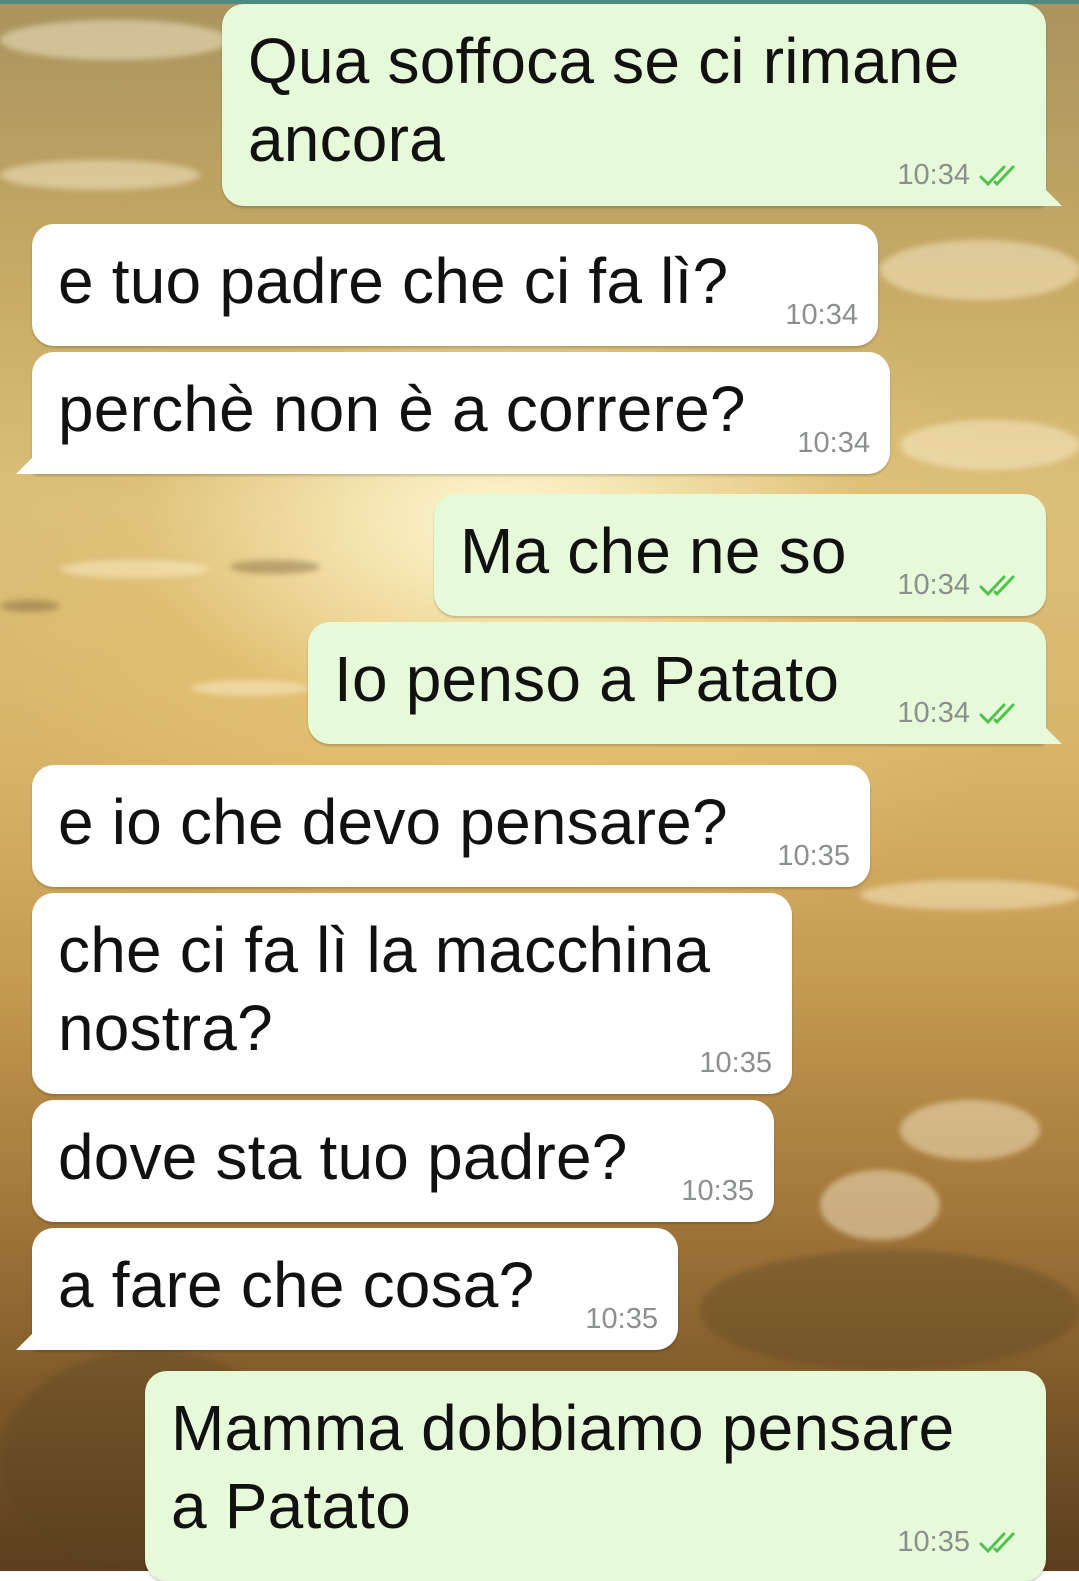  Describe the element at coordinates (402, 409) in the screenshot. I see `message-text: perchè non è a correre?` at that location.